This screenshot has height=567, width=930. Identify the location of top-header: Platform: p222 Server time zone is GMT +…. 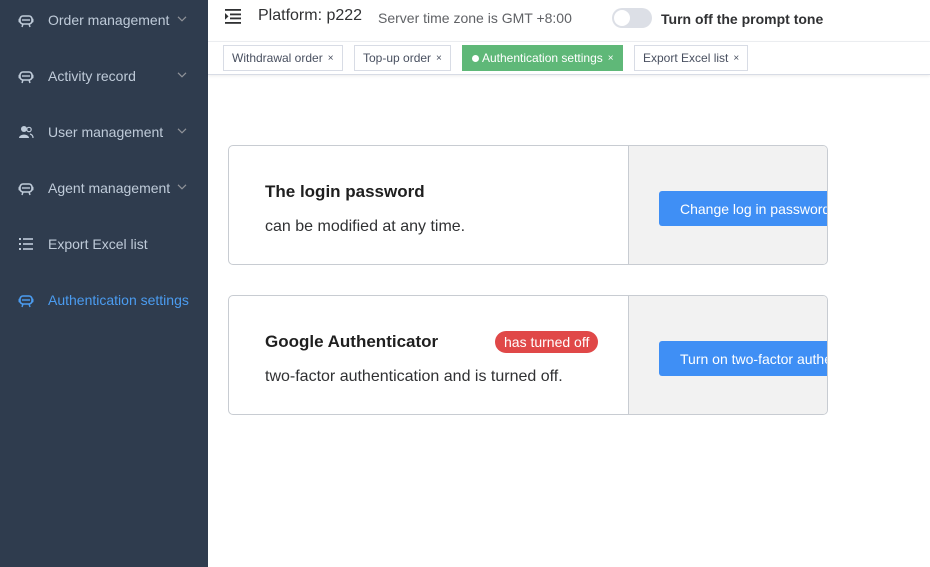
(569, 21).